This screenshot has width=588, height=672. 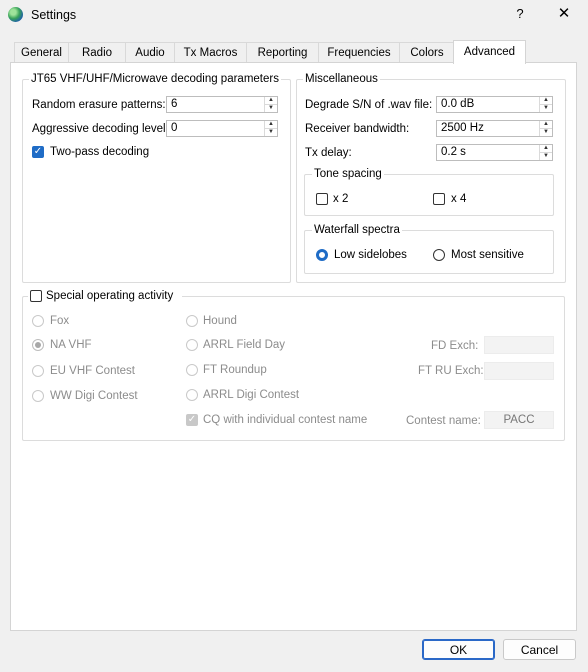 What do you see at coordinates (220, 321) in the screenshot?
I see `hound-label: Hound` at bounding box center [220, 321].